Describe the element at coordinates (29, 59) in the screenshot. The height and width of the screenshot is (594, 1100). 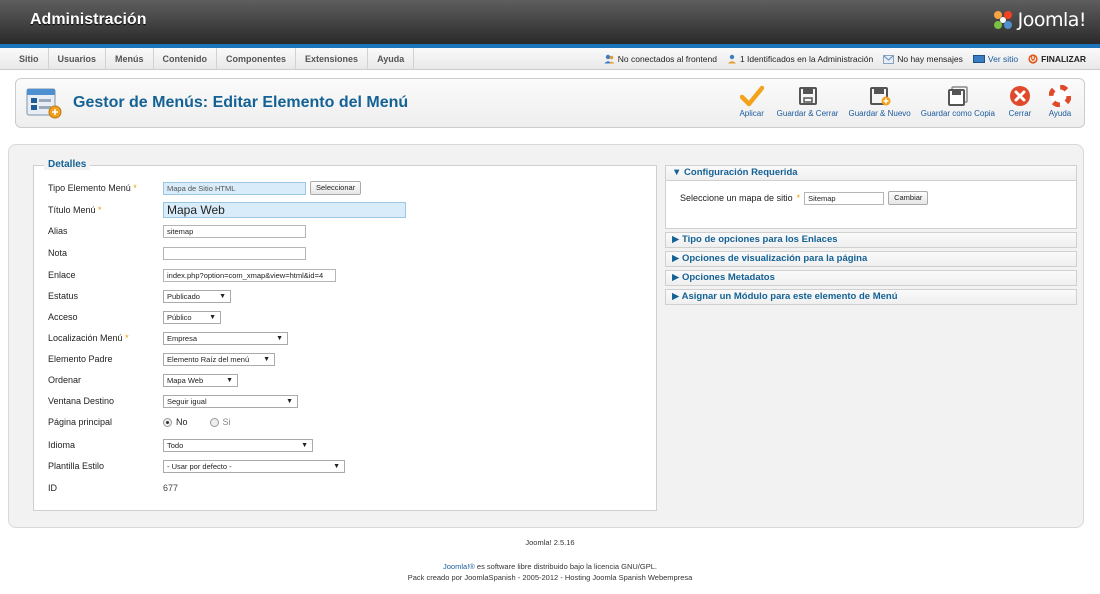
I see `menu-sitio: Sitio` at that location.